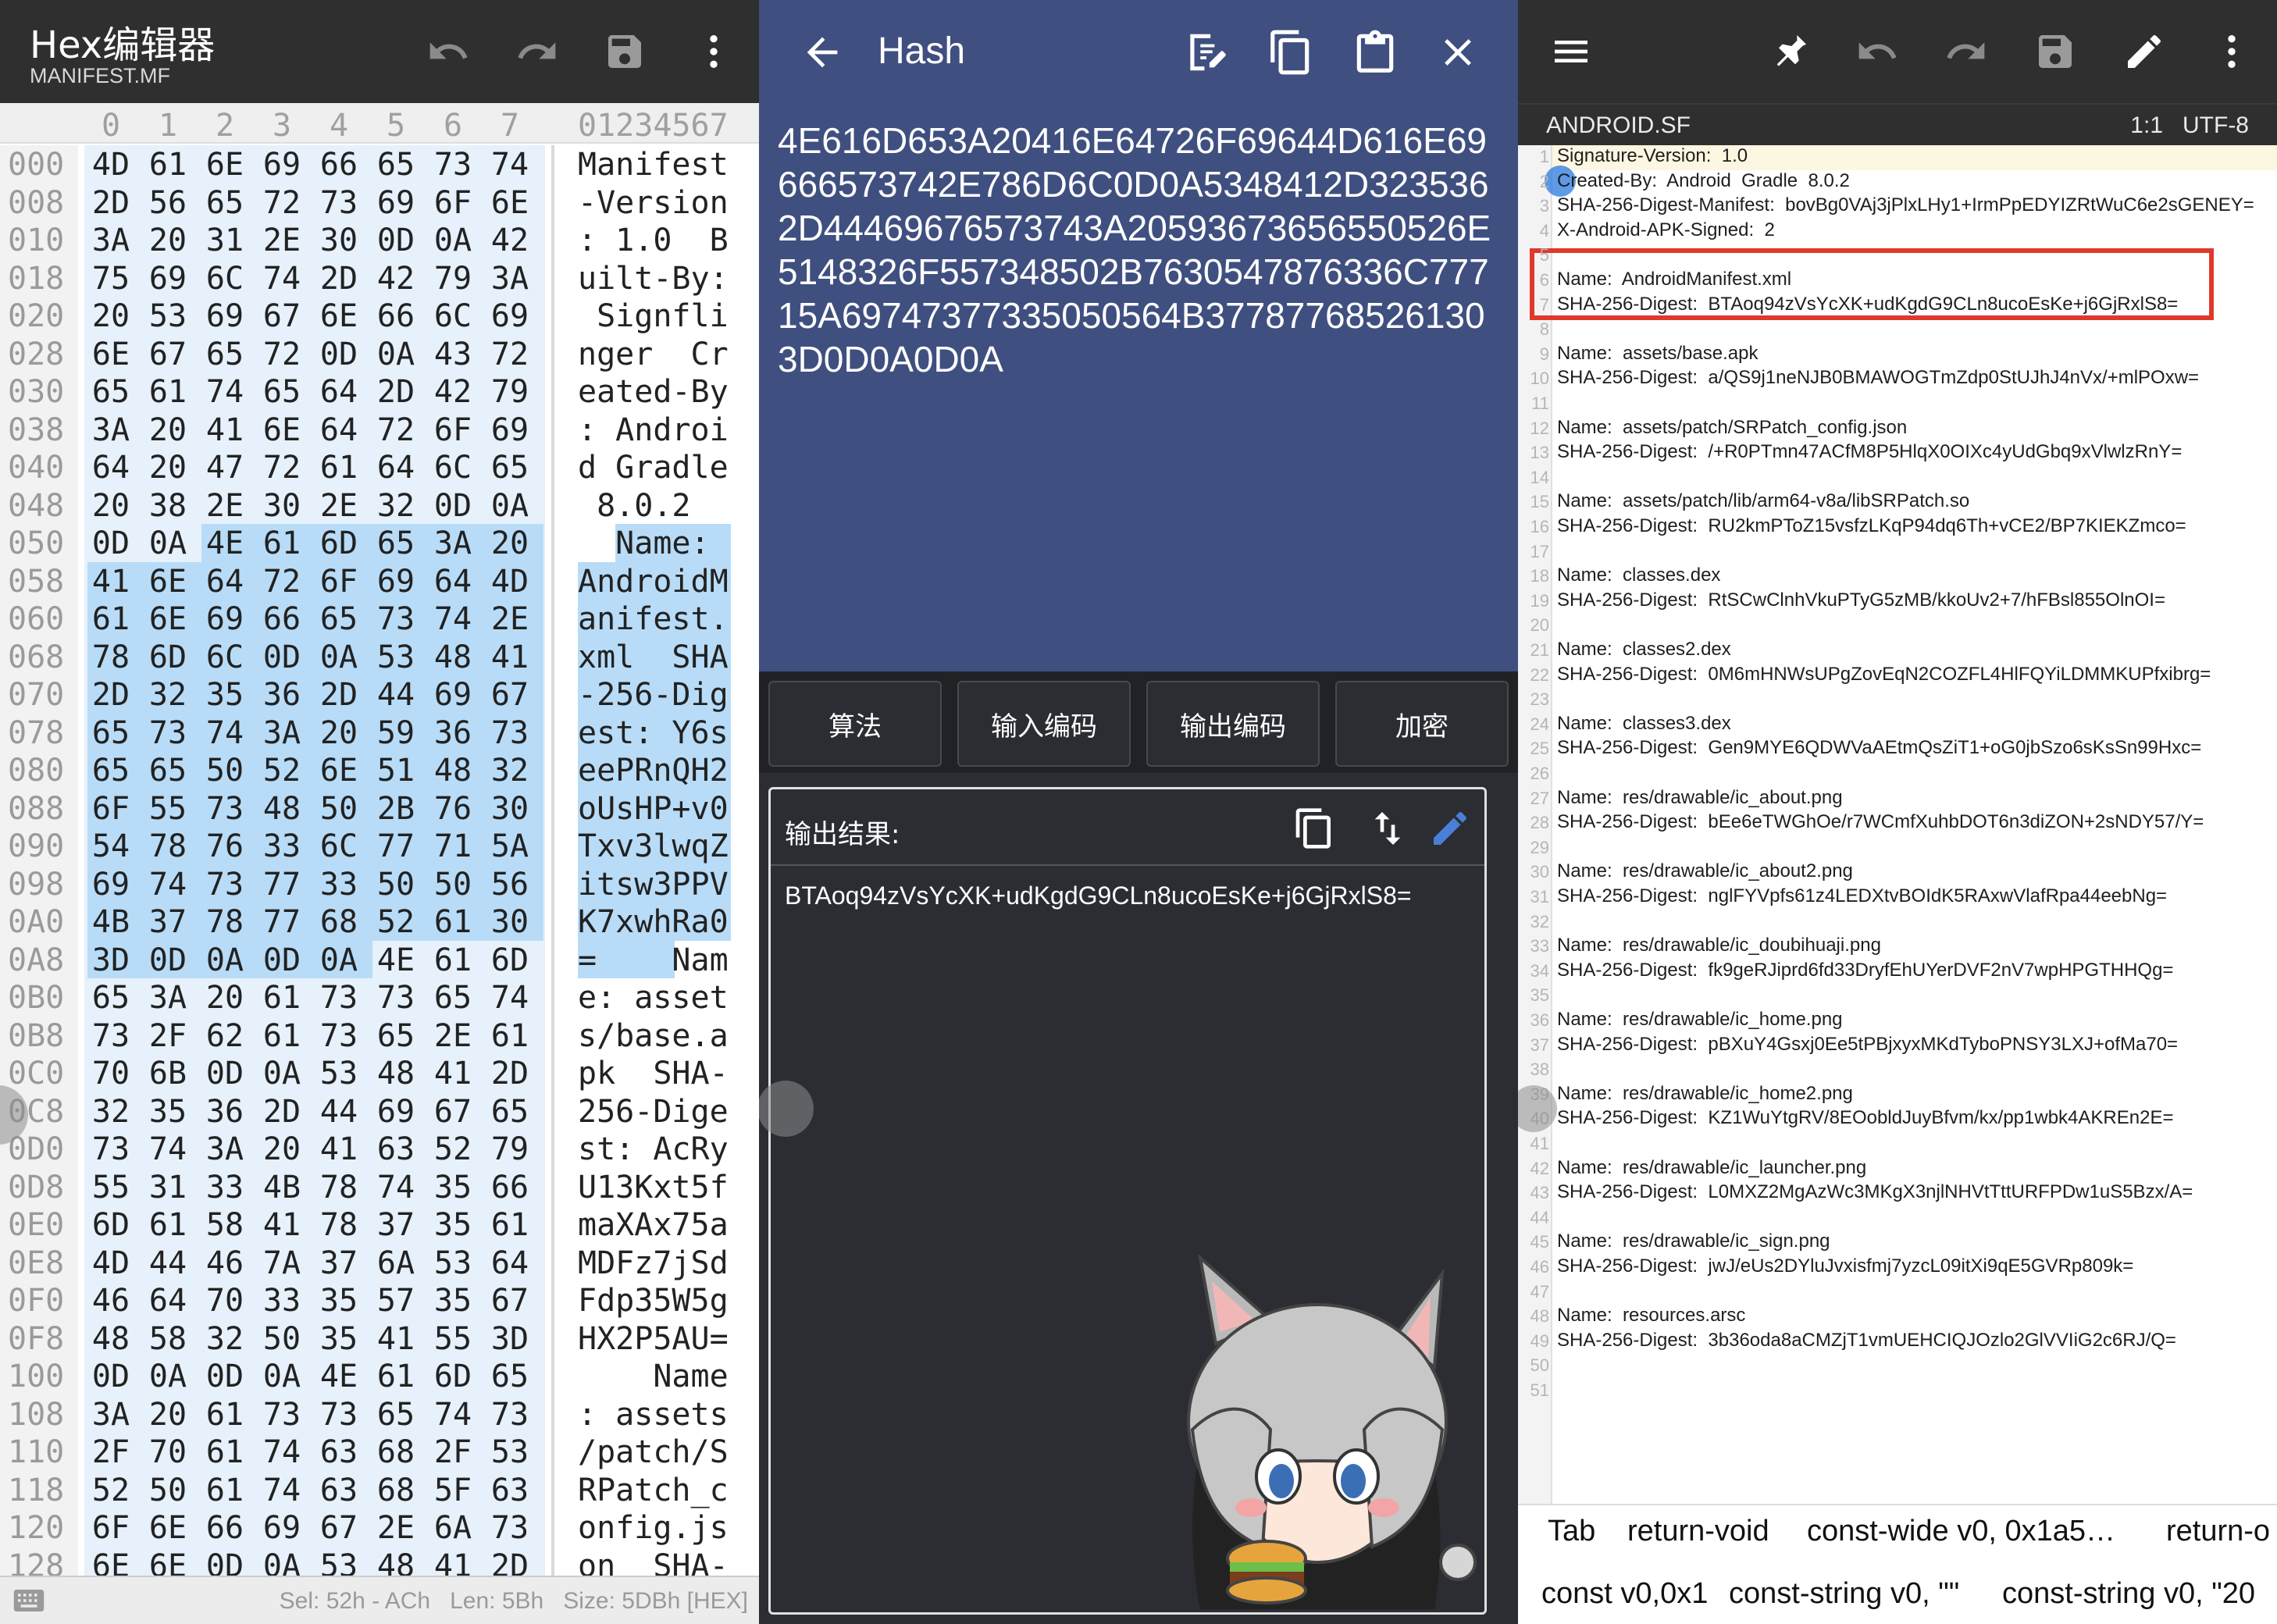  Describe the element at coordinates (282, 846) in the screenshot. I see `hex-byte: 33` at that location.